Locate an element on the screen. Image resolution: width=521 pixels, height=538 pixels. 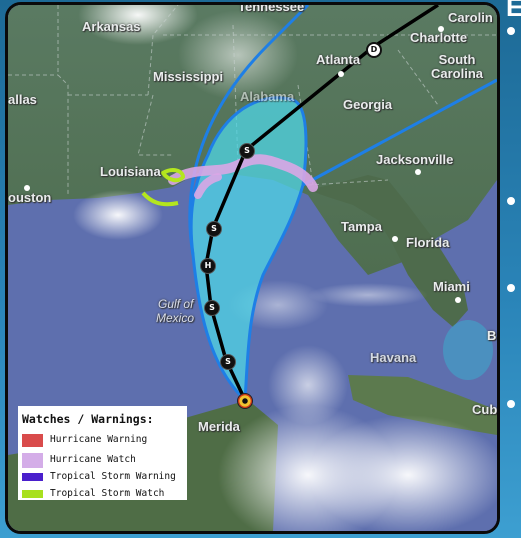
label-mississippi: Mississippi is located at coordinates (188, 76).